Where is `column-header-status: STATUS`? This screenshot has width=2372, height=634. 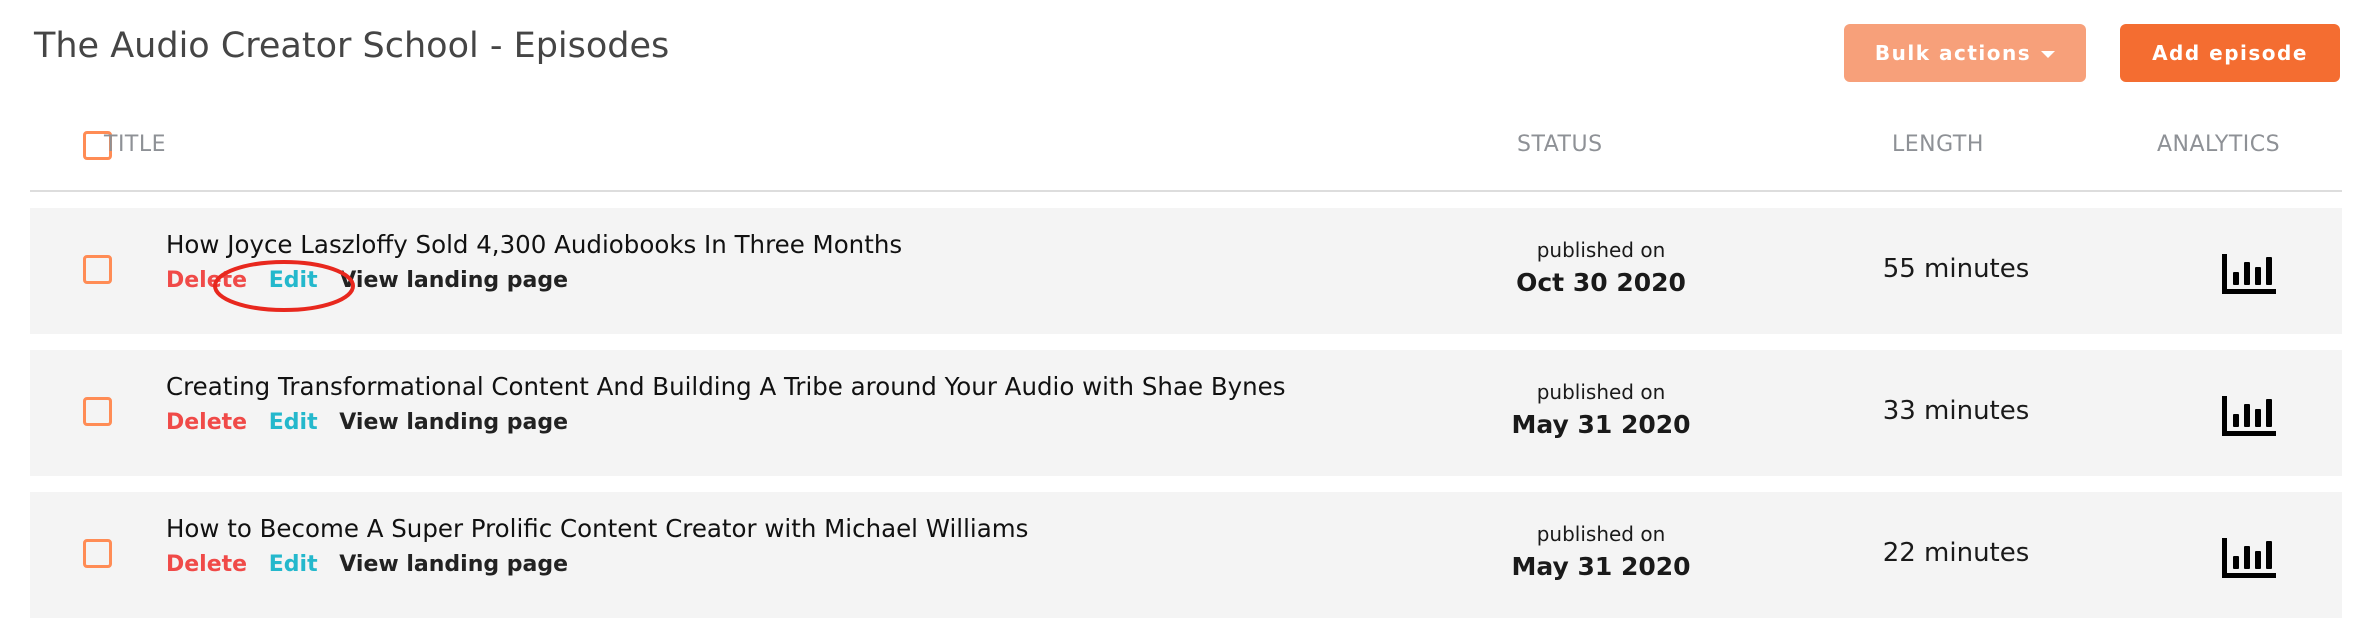 column-header-status: STATUS is located at coordinates (1560, 144).